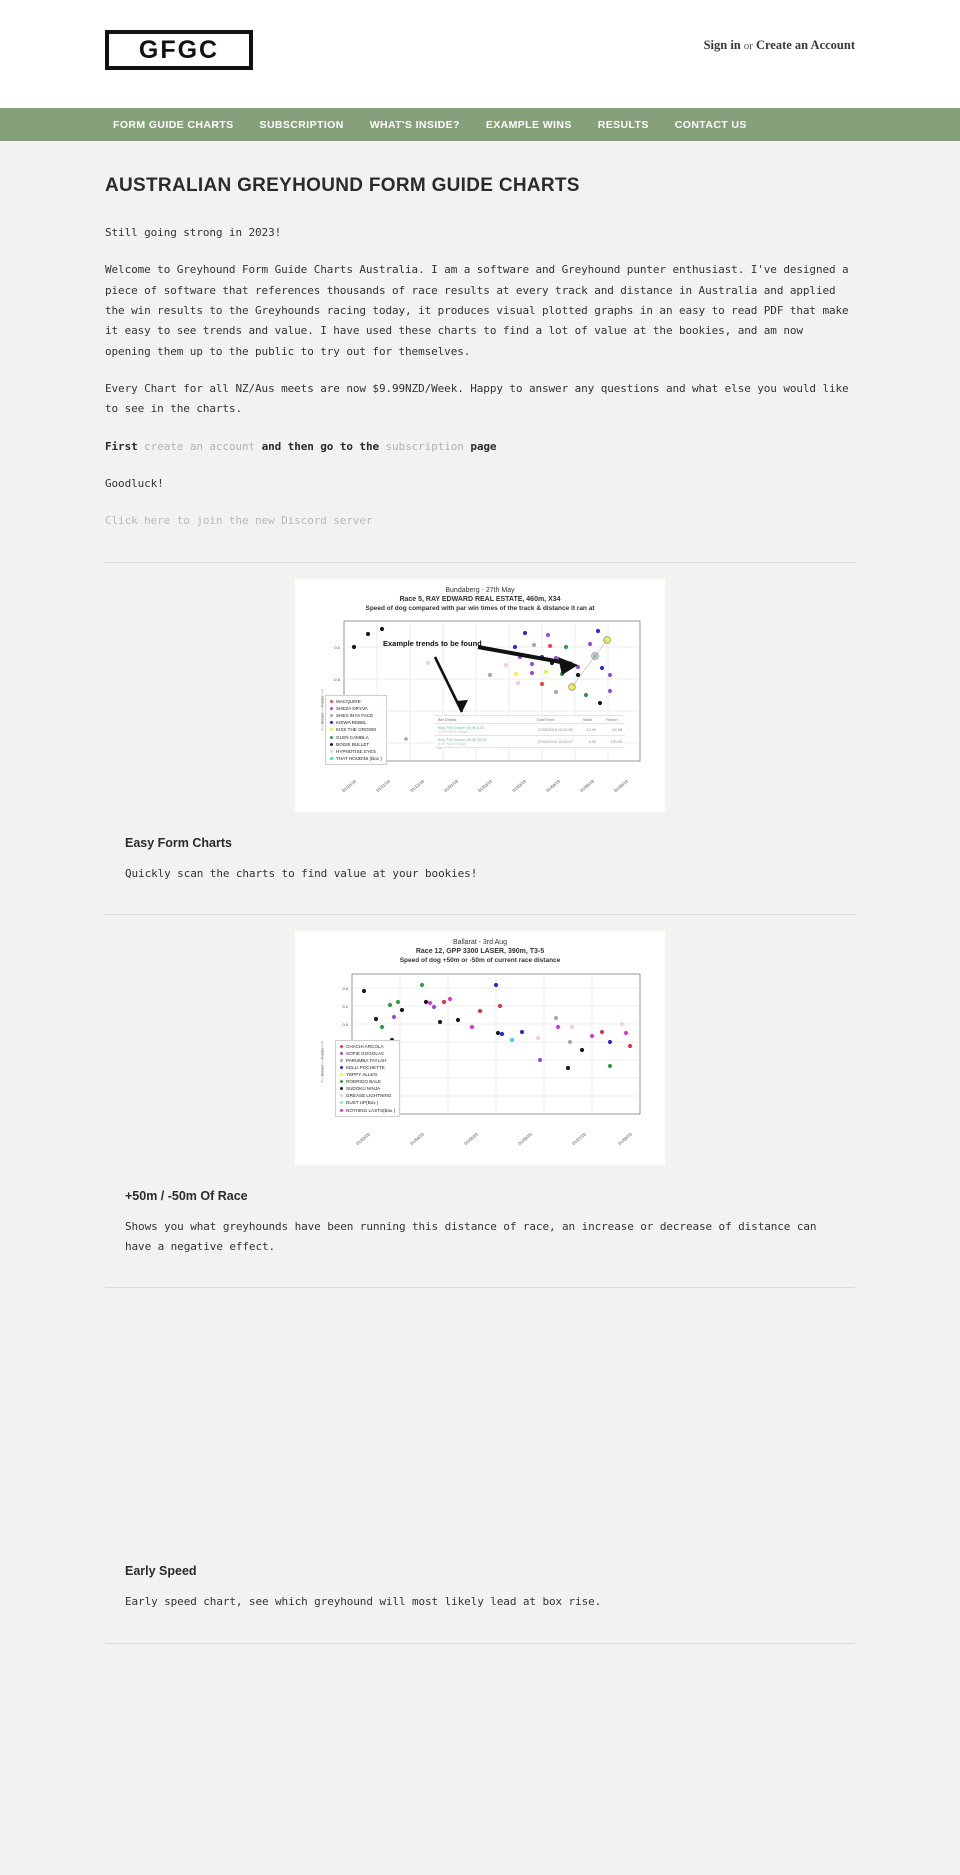 The width and height of the screenshot is (960, 1875). I want to click on legend-item: KIEWA REBEL, so click(356, 722).